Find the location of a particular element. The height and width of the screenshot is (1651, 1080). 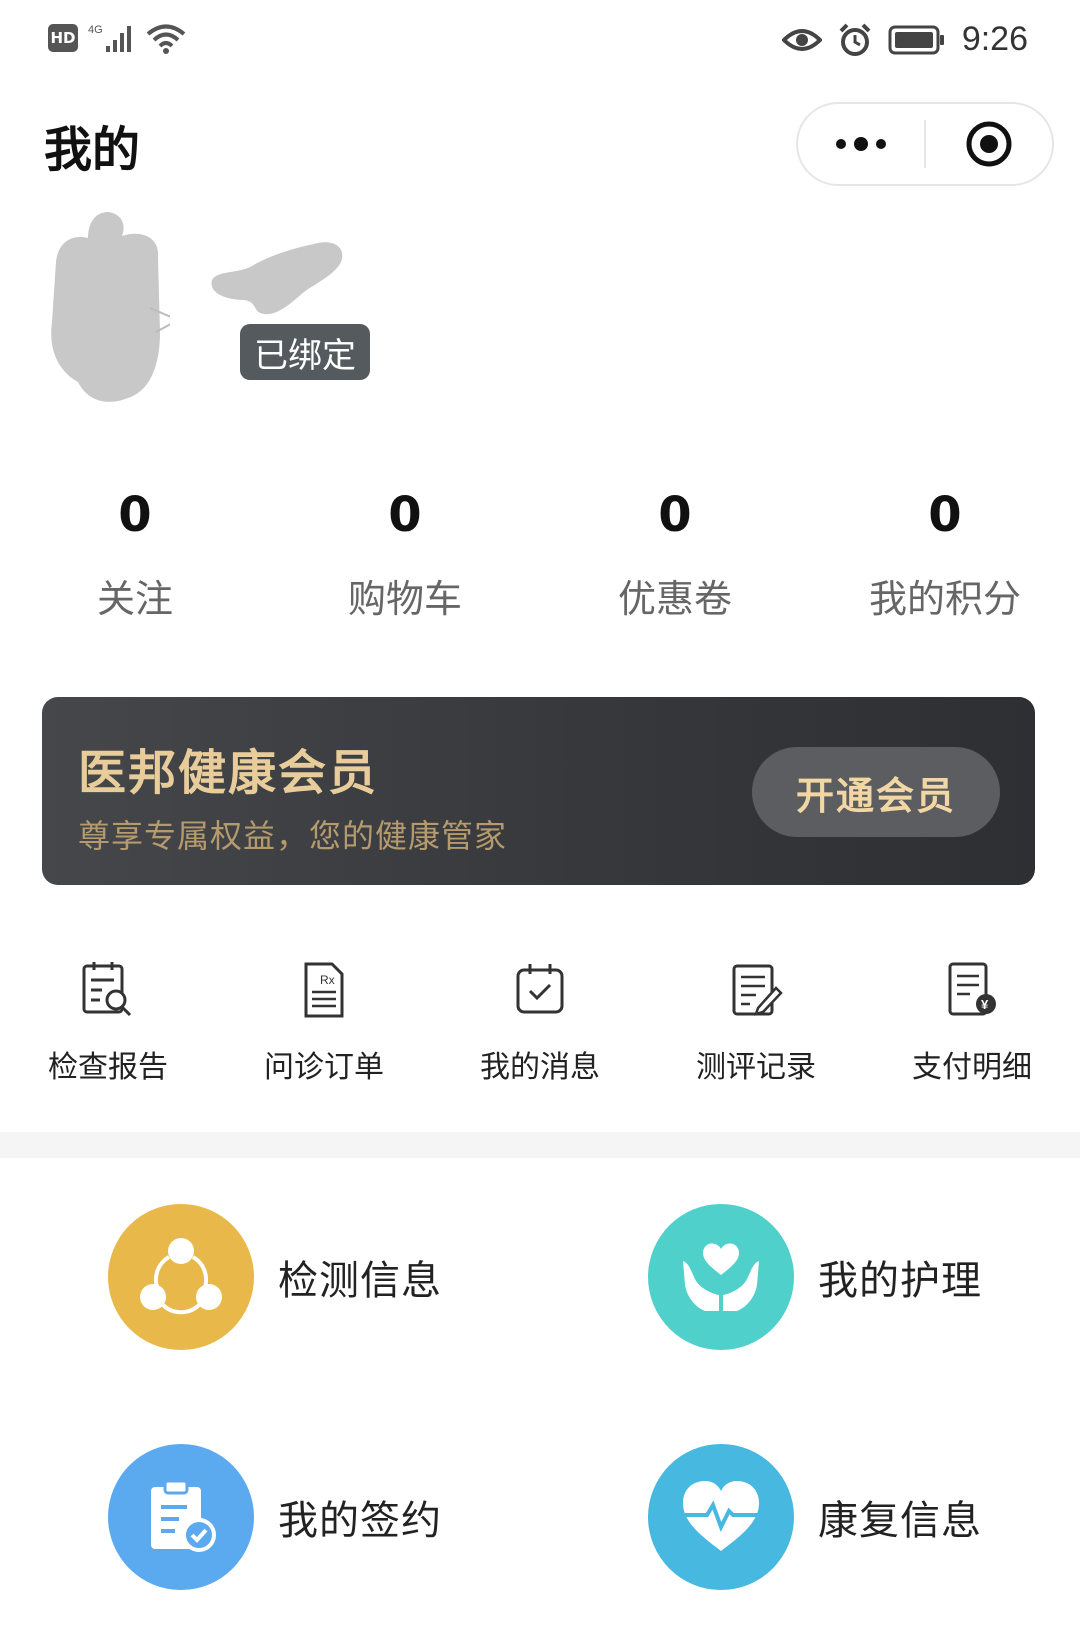

svg-text: 4G is located at coordinates (95, 30).